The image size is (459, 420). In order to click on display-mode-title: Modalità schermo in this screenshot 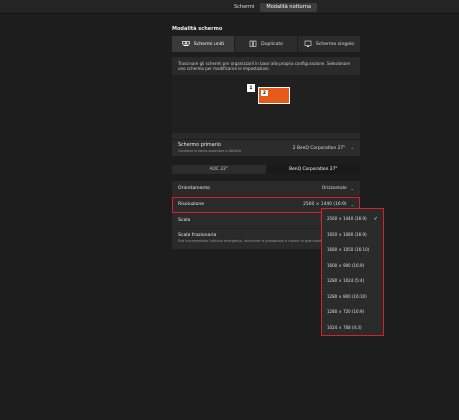, I will do `click(197, 29)`.